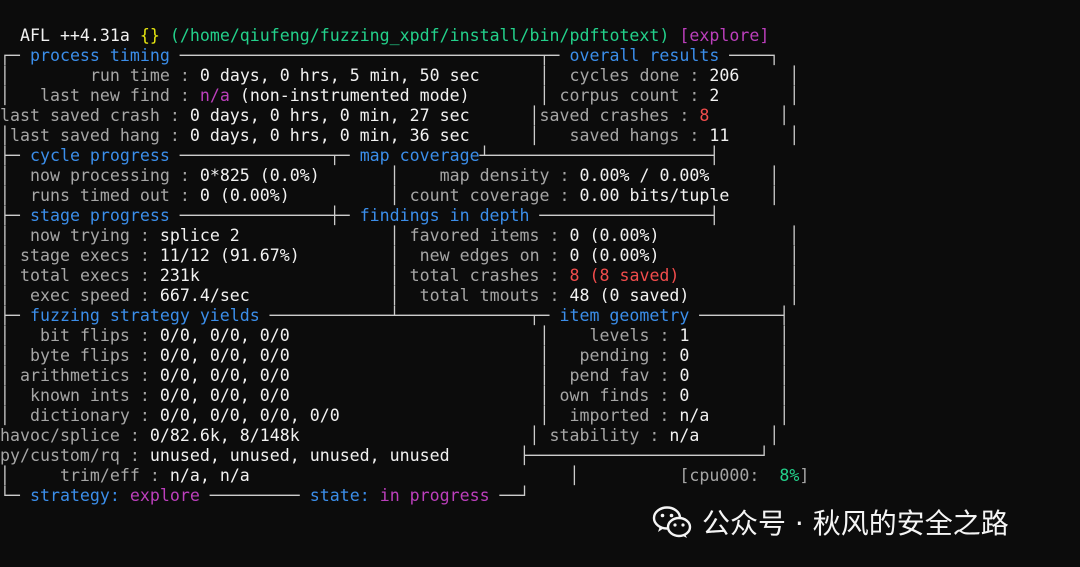 The image size is (1080, 567). What do you see at coordinates (149, 35) in the screenshot?
I see `title-braces: {}` at bounding box center [149, 35].